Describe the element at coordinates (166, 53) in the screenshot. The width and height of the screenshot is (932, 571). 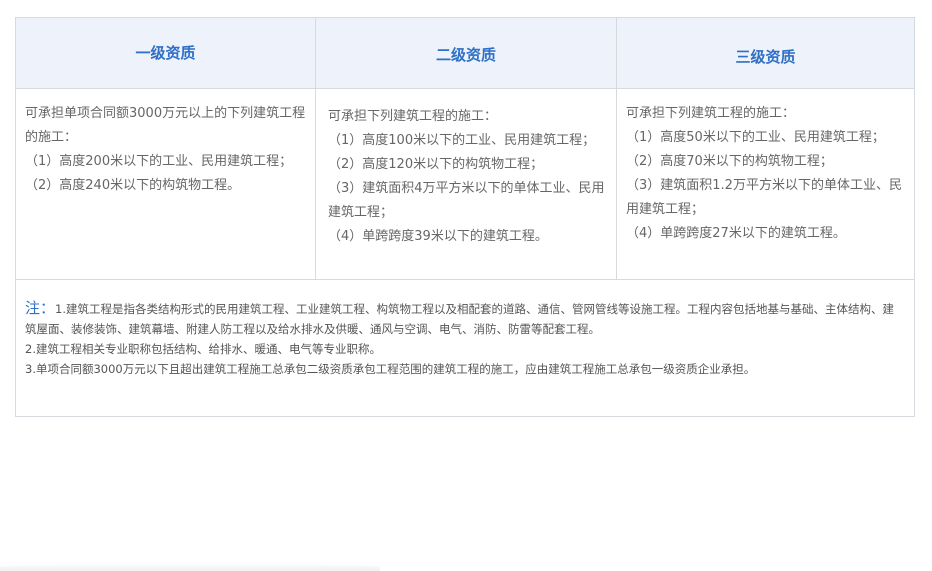
I see `header-grade-1: 一级资质` at that location.